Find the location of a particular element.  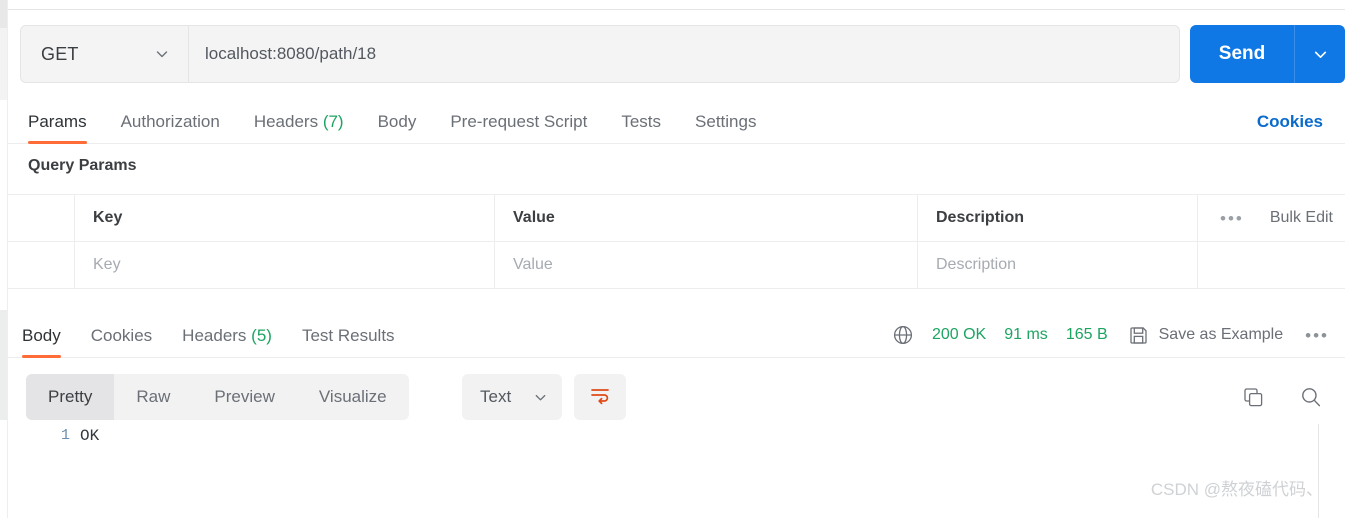

format-tab-visualize-label: Visualize is located at coordinates (352, 396).